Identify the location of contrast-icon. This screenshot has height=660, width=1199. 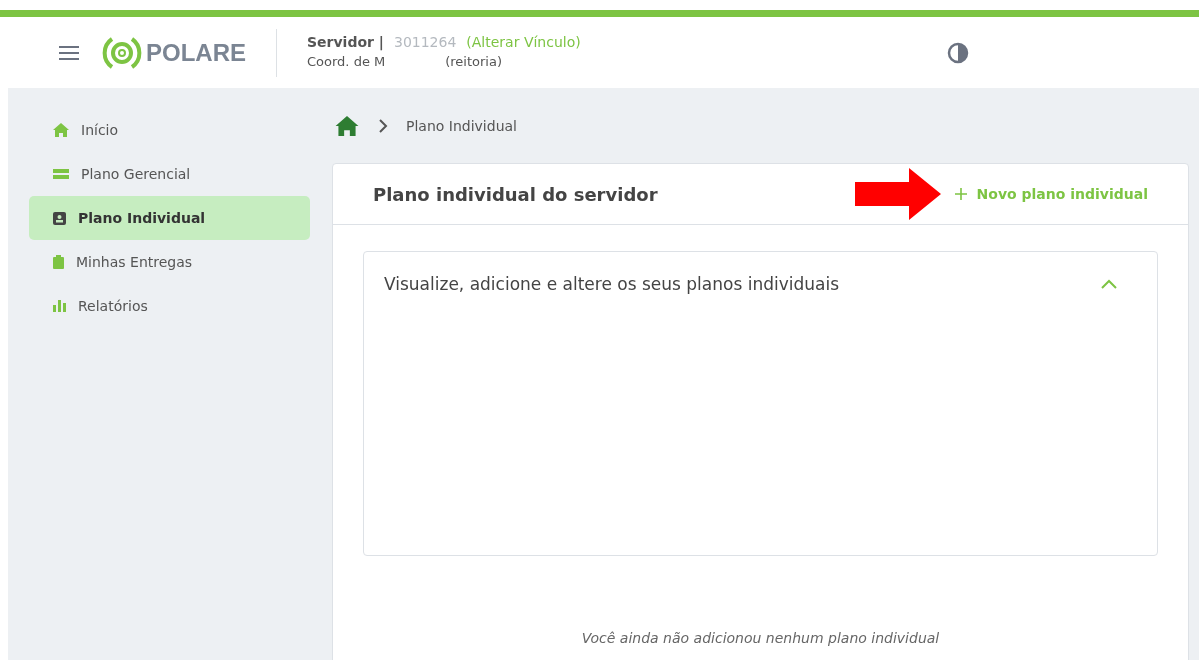
(958, 52).